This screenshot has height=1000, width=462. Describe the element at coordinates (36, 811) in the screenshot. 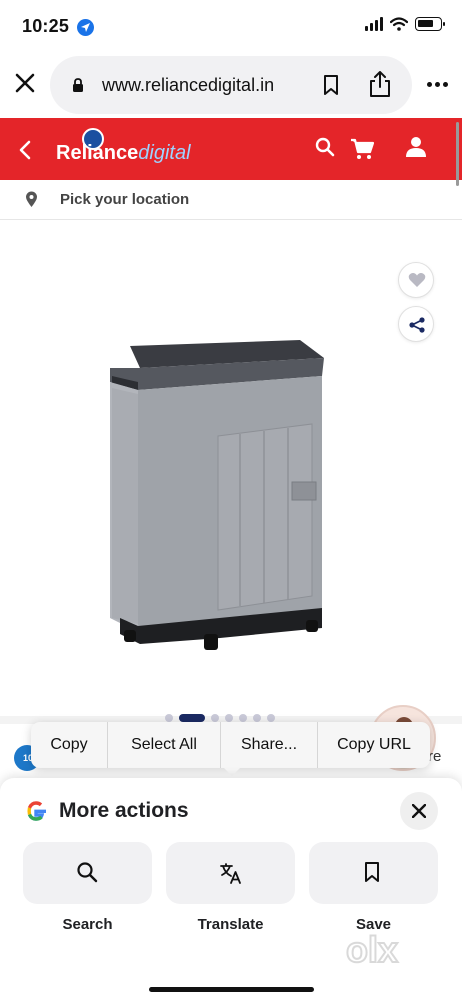

I see `google-logo-icon` at that location.